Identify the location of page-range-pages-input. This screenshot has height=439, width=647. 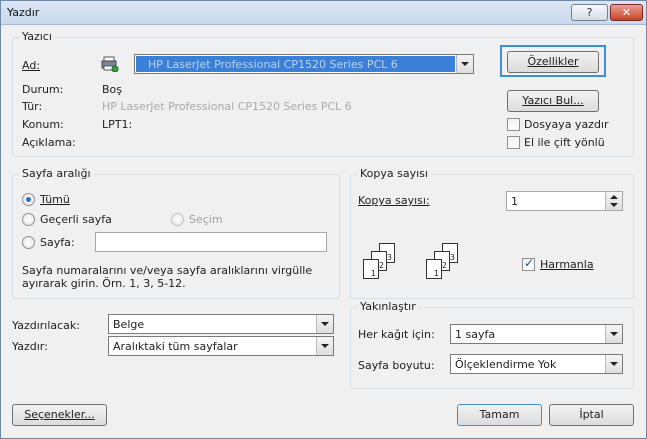
(211, 242).